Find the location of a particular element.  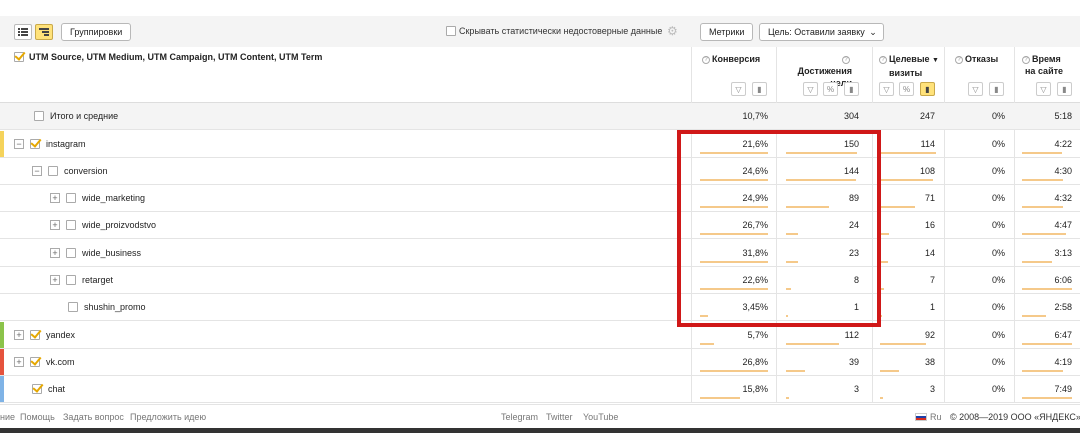

table-row: + wide_business 31,8% 23 14 0% 3:13 is located at coordinates (540, 253).